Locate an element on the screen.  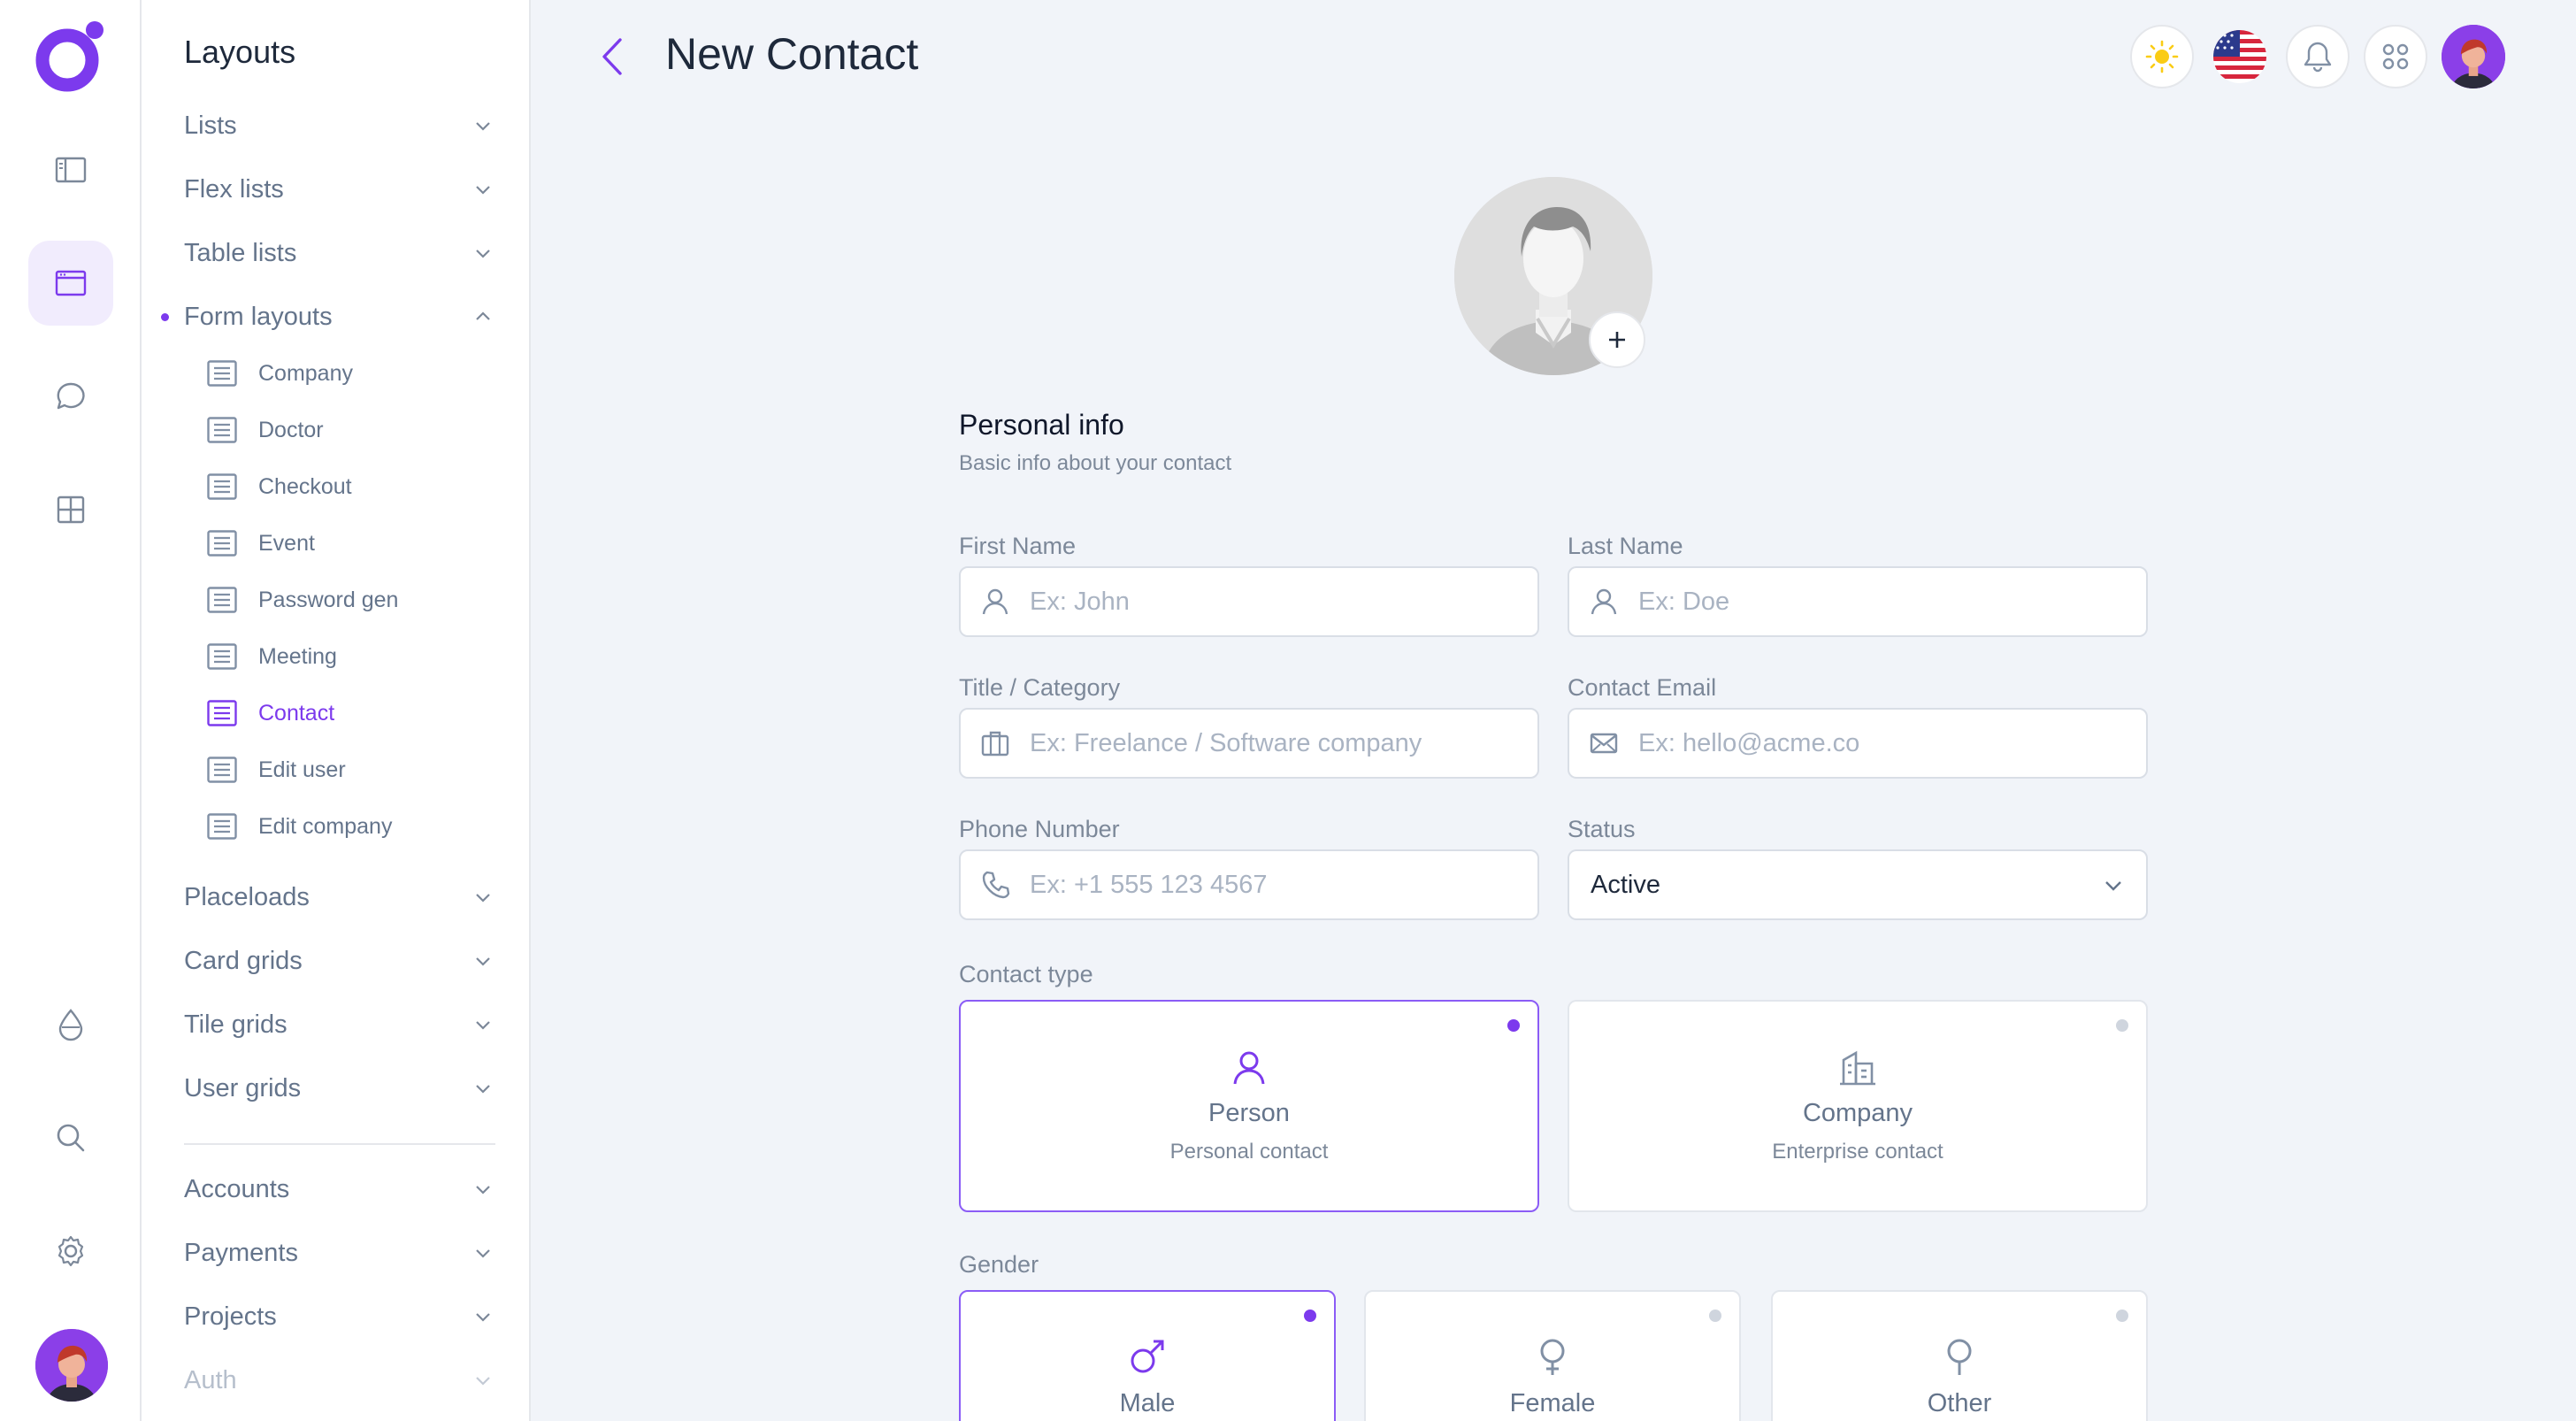
sidebar-group-tile-grids: Tile grids is located at coordinates (339, 1024).